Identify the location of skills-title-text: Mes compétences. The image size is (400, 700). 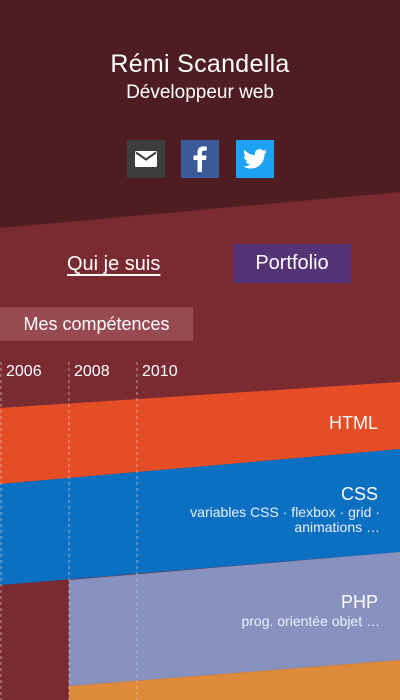
(96, 323).